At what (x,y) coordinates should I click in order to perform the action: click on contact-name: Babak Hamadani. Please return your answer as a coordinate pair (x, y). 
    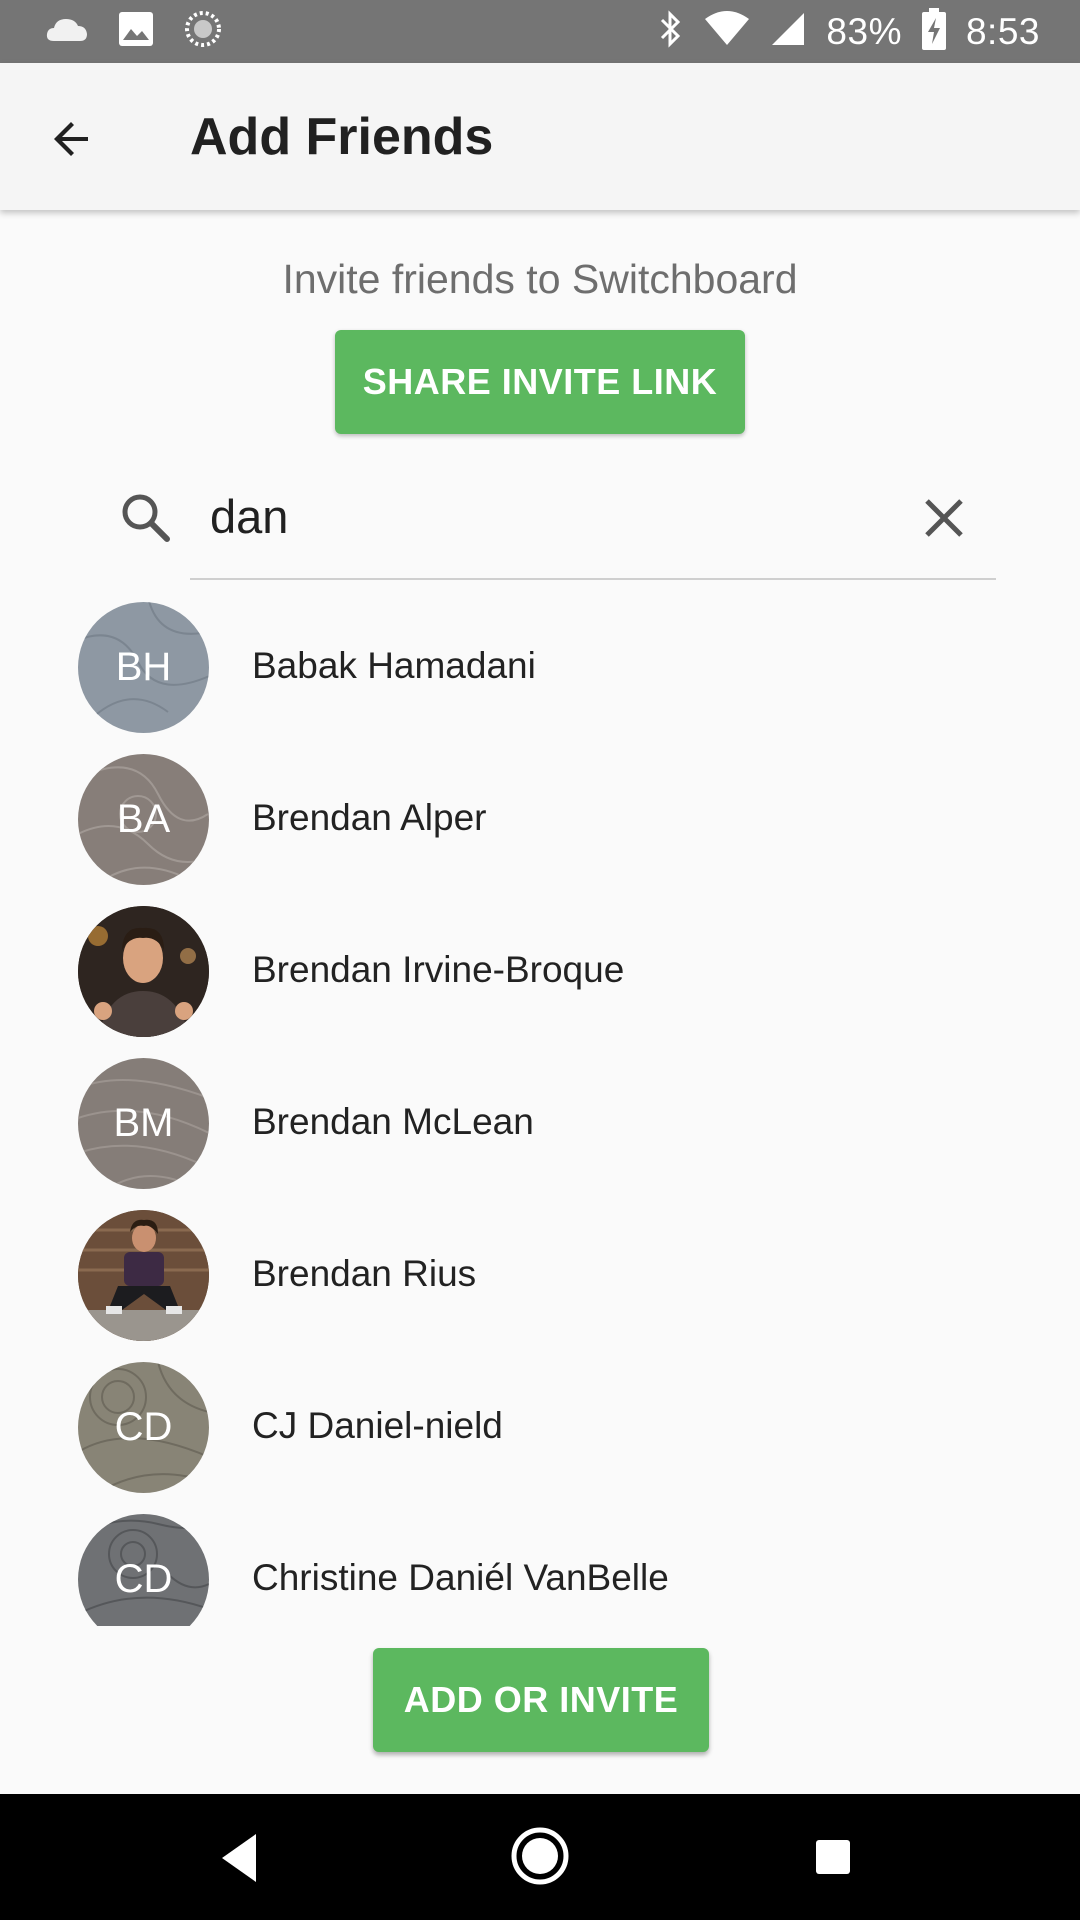
    Looking at the image, I should click on (394, 665).